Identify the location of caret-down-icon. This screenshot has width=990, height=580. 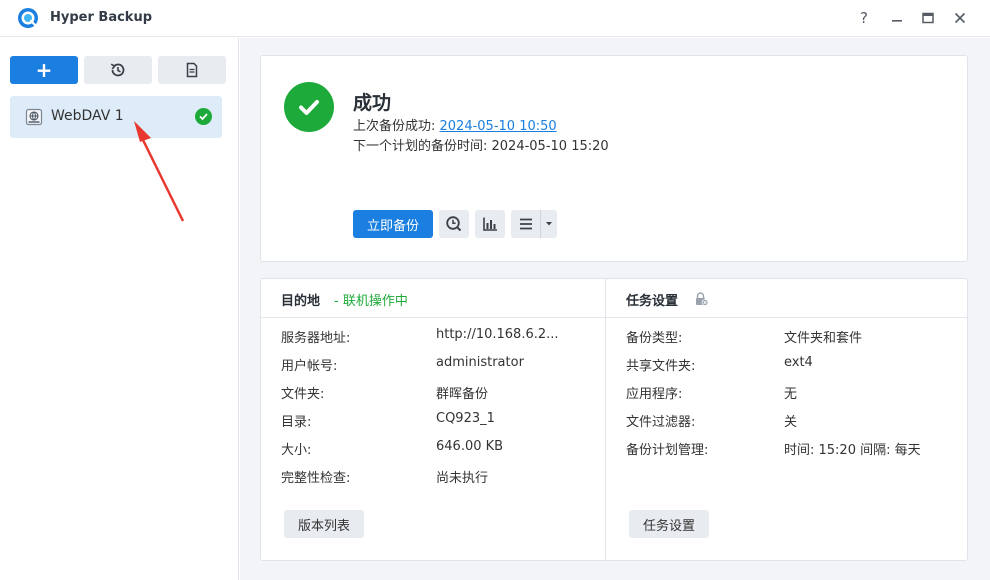
(549, 224).